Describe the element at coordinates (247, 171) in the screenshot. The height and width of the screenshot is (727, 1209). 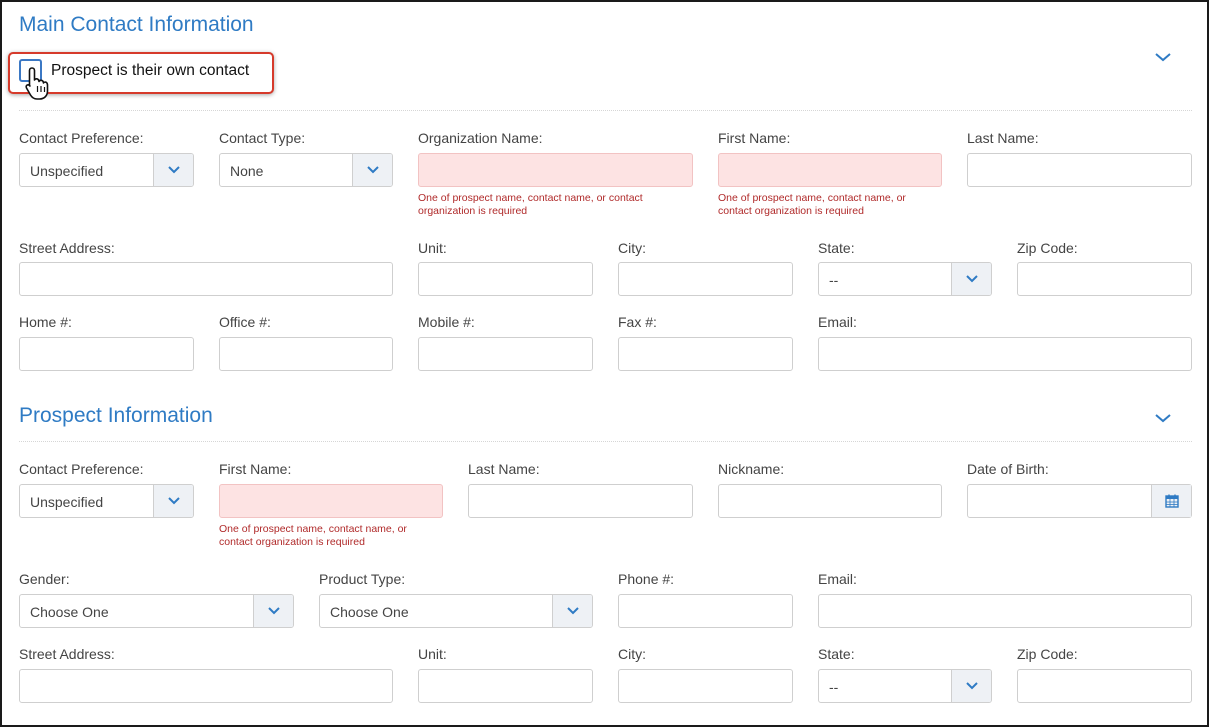
I see `contact-type-value: None` at that location.